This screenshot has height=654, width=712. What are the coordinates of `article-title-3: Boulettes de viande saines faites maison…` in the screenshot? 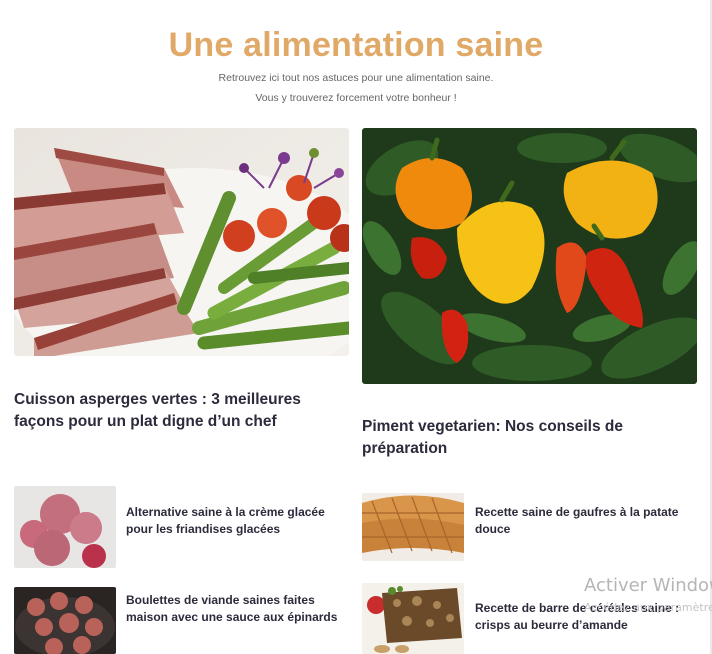 It's located at (233, 609).